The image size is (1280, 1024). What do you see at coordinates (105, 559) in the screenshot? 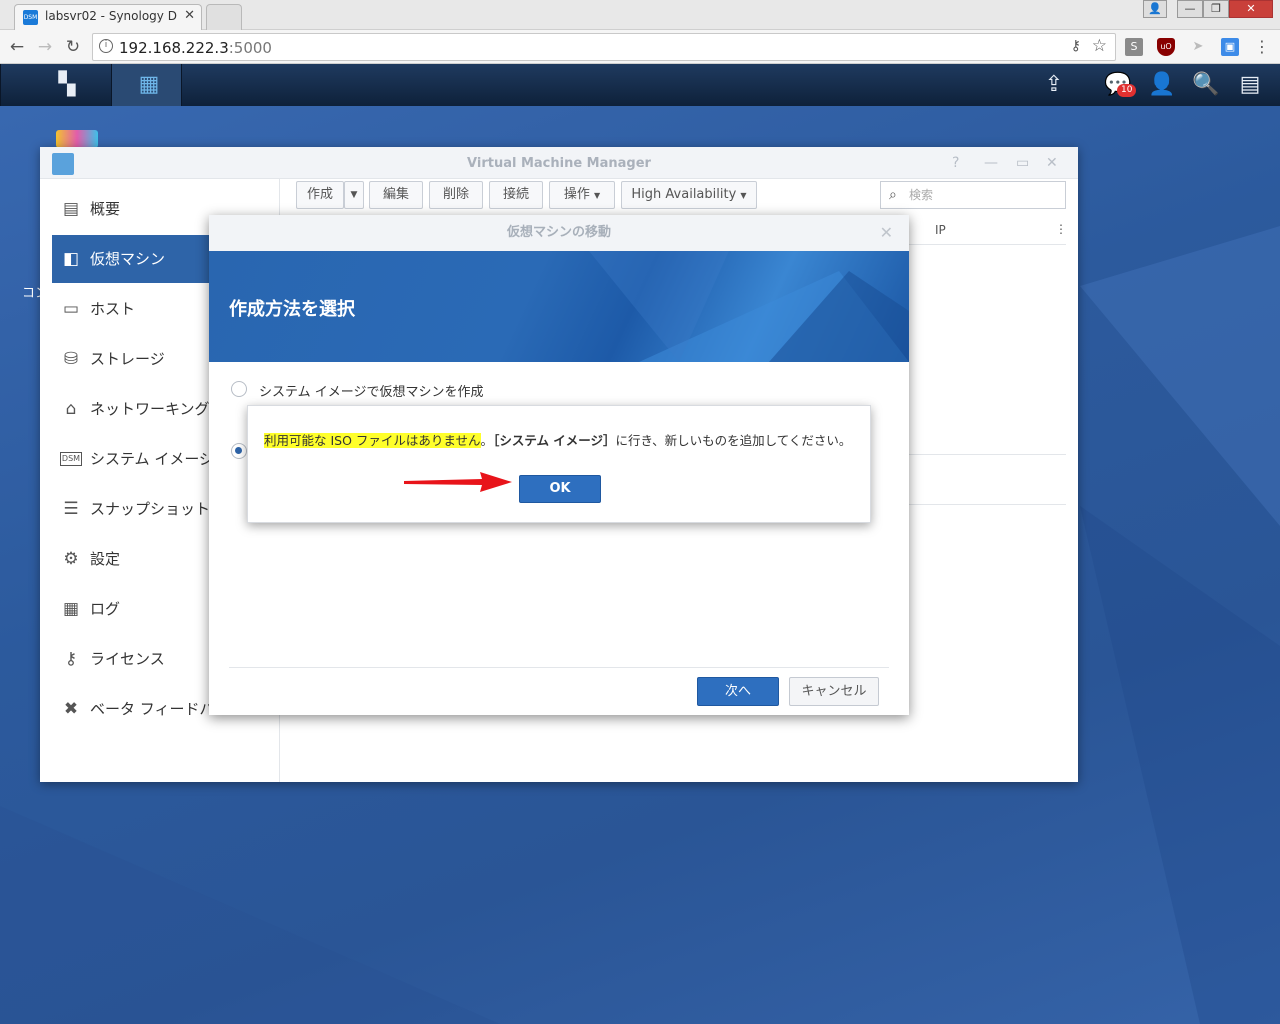
I see `sidebar-item-label: 設定` at bounding box center [105, 559].